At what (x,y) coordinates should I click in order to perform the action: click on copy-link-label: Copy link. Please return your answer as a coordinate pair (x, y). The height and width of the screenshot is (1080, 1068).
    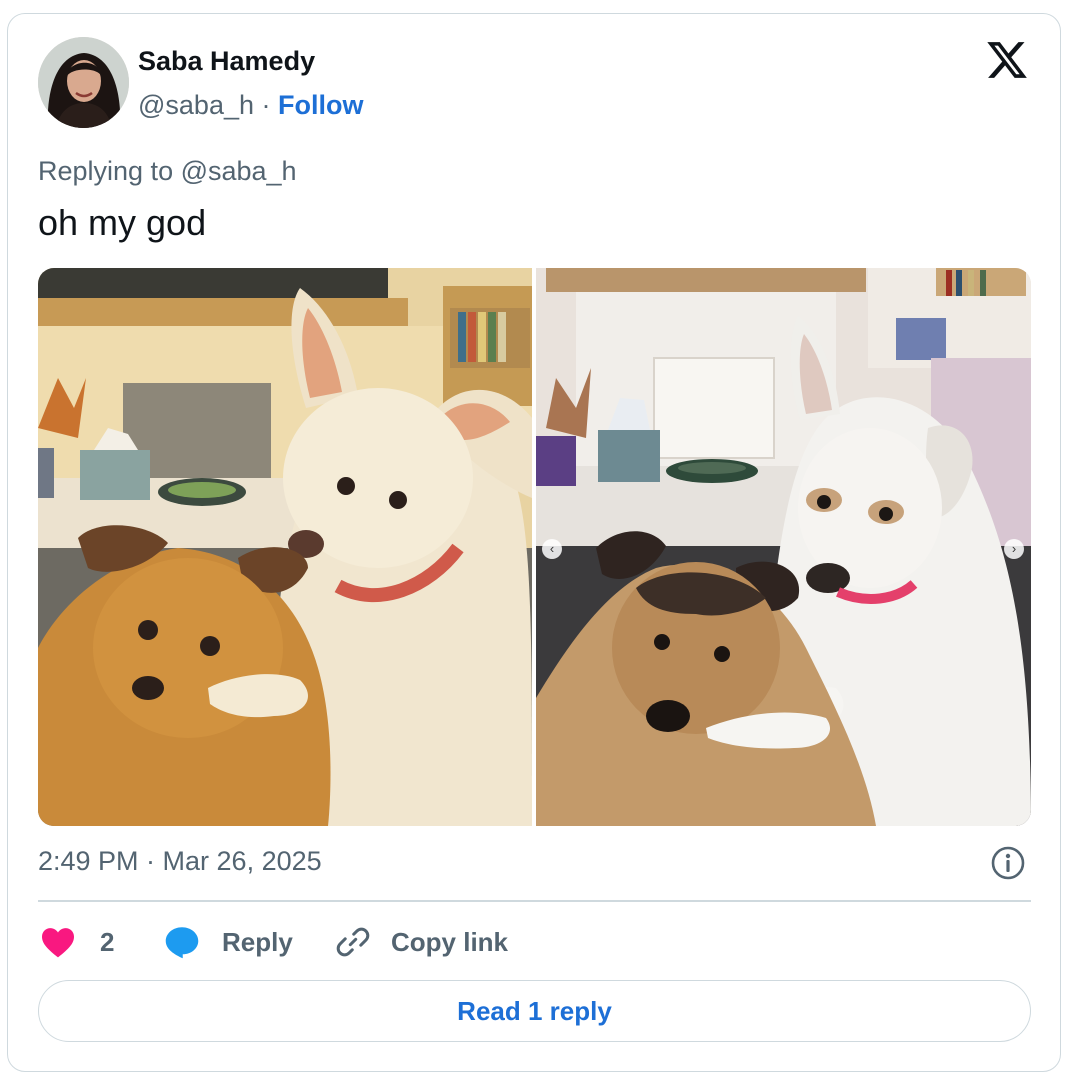
    Looking at the image, I should click on (450, 941).